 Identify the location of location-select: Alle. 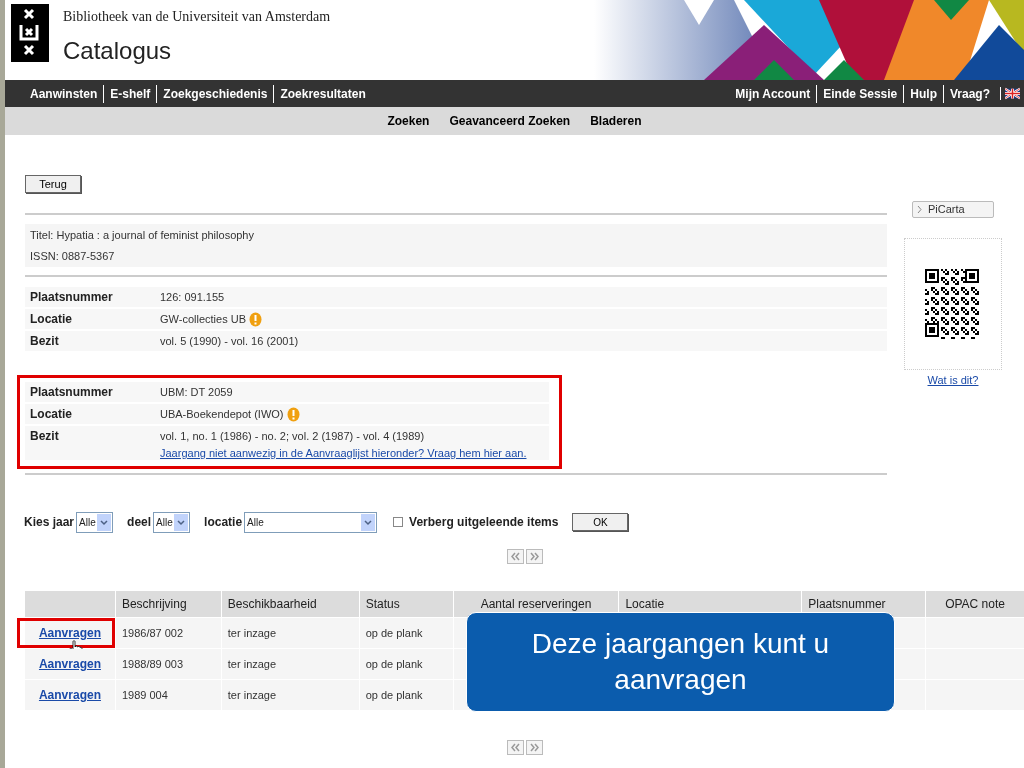
(311, 522).